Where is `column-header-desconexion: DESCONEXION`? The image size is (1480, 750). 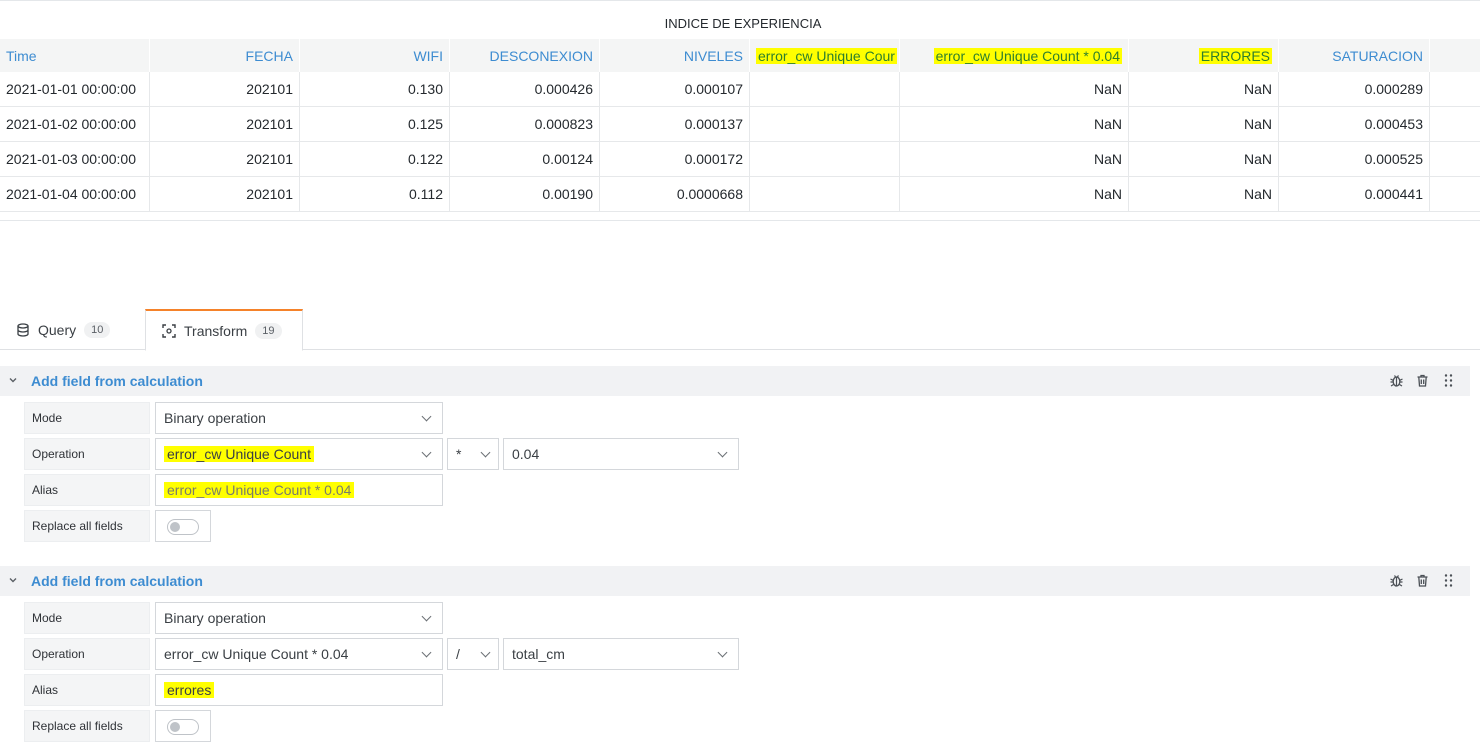
column-header-desconexion: DESCONEXION is located at coordinates (525, 55).